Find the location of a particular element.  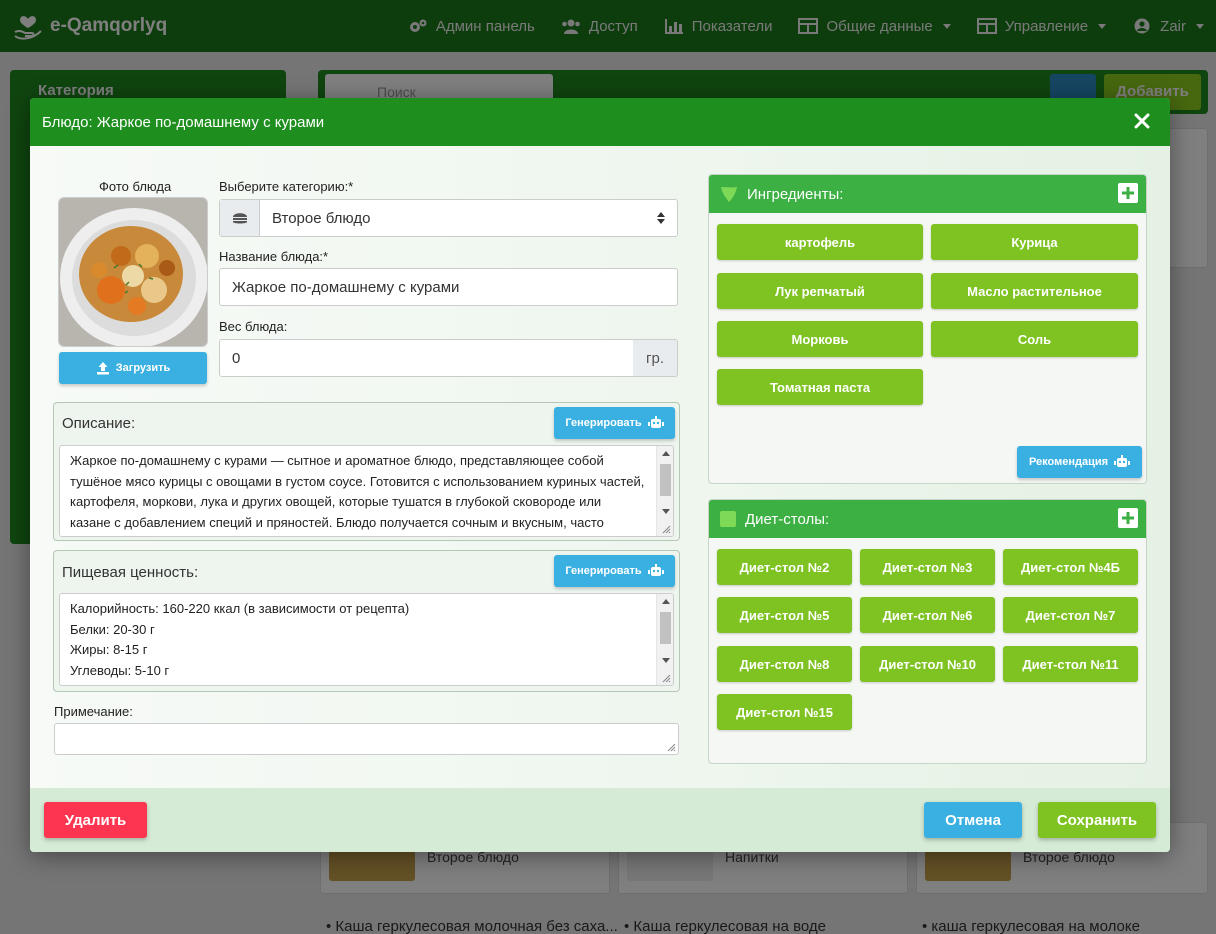

diet-chip: Диет-стол №11 is located at coordinates (1070, 664).